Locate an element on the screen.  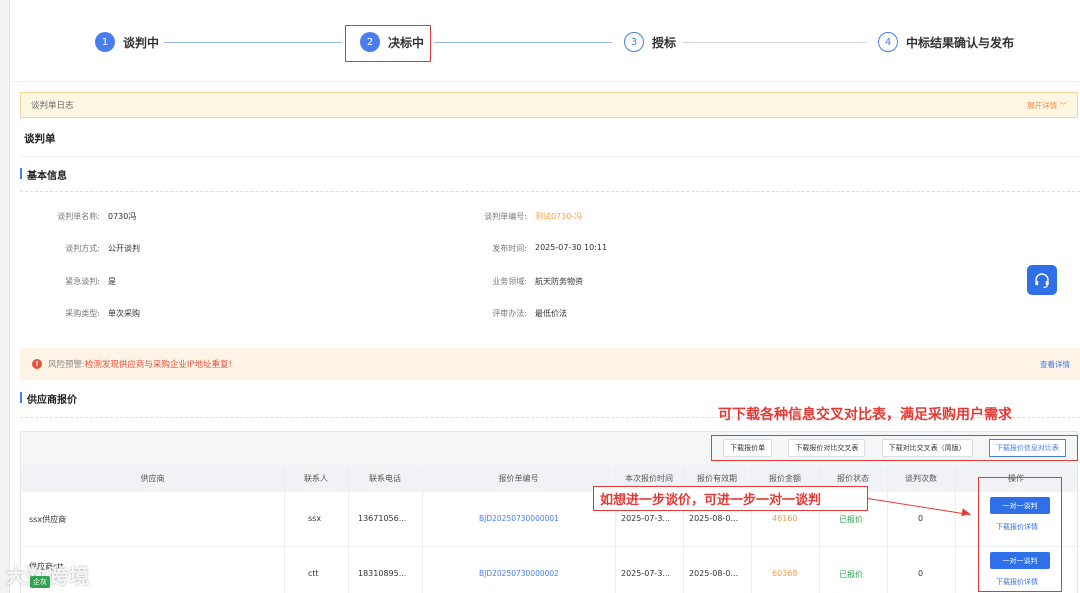
arrow-head-icon is located at coordinates (966, 513).